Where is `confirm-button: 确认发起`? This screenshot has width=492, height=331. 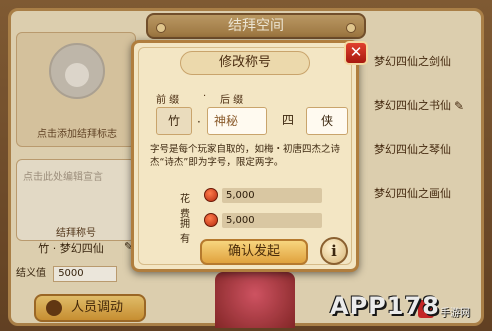
confirm-button: 确认发起 is located at coordinates (254, 252).